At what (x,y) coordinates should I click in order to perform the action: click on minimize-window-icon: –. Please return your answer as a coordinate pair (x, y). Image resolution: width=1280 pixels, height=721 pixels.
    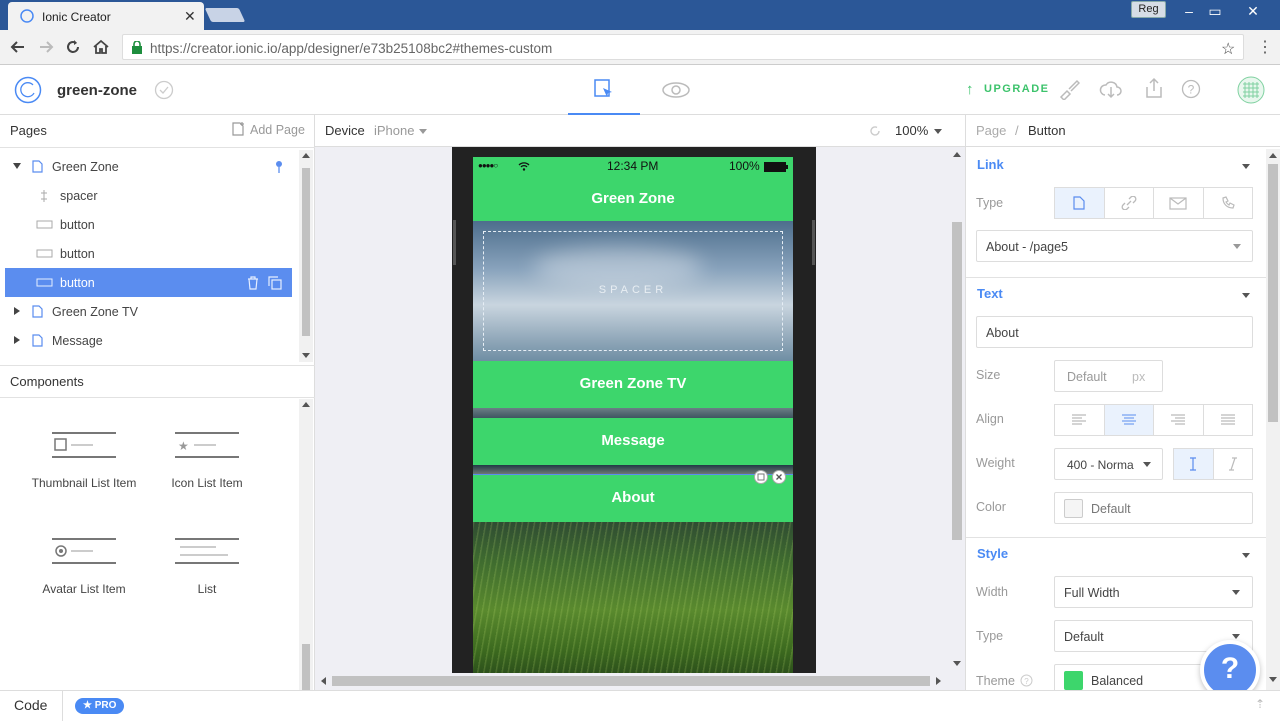
    Looking at the image, I should click on (1189, 11).